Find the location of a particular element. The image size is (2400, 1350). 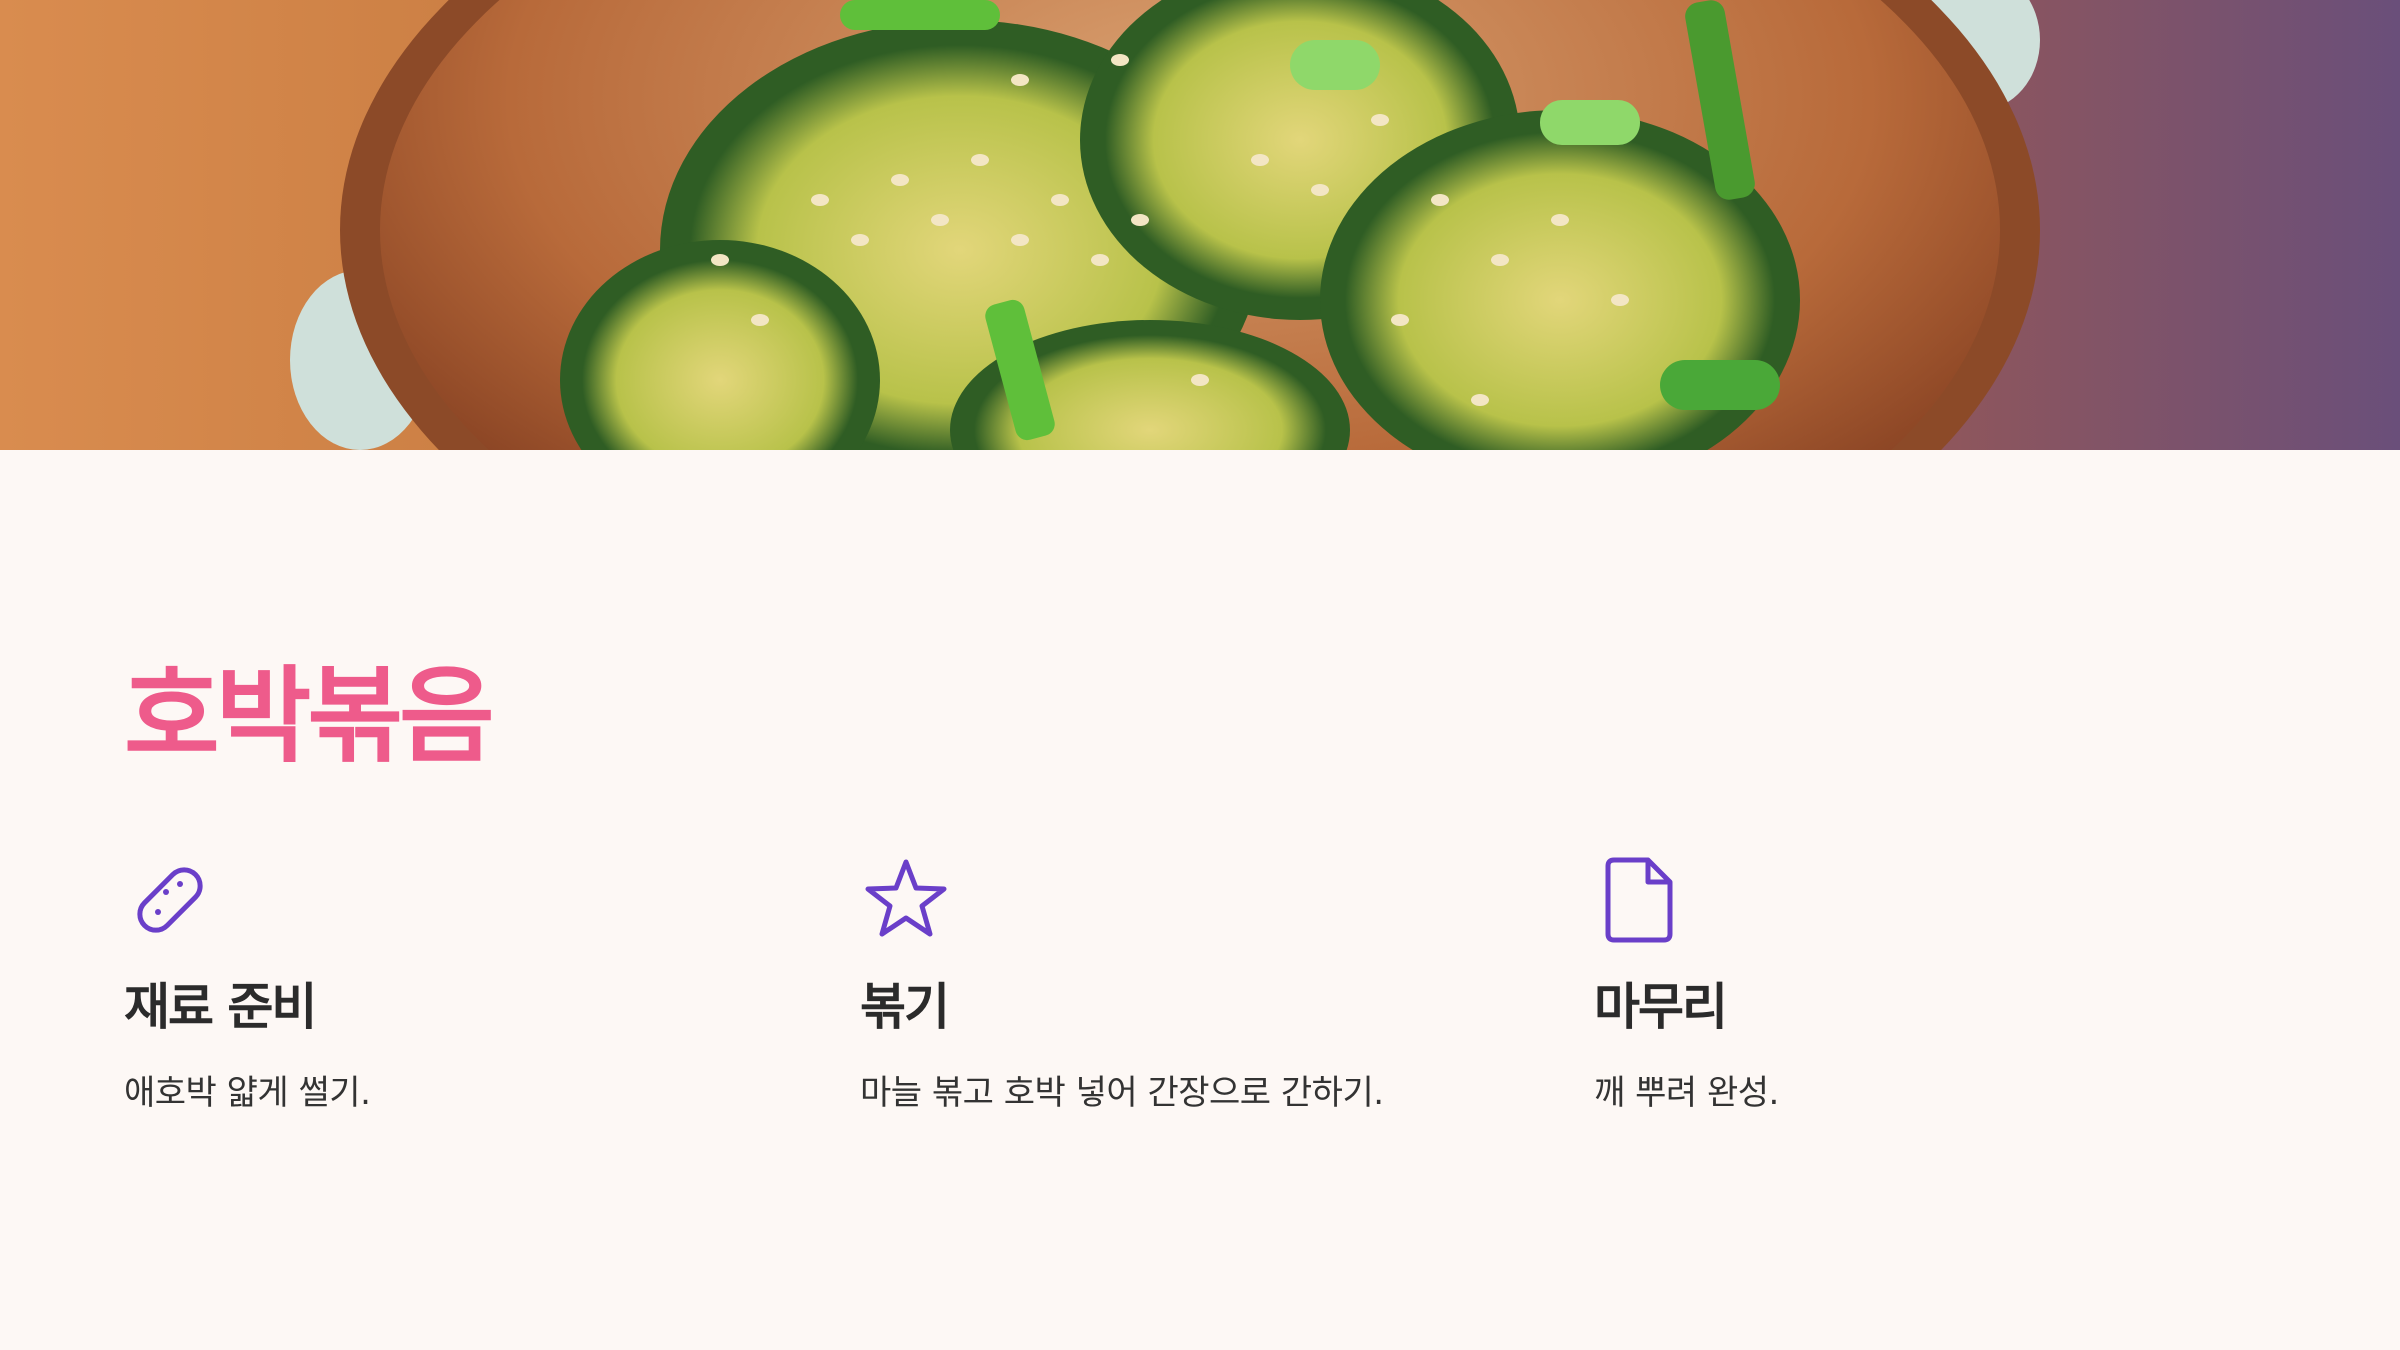

step-title: 재료 준비 is located at coordinates (220, 1007).